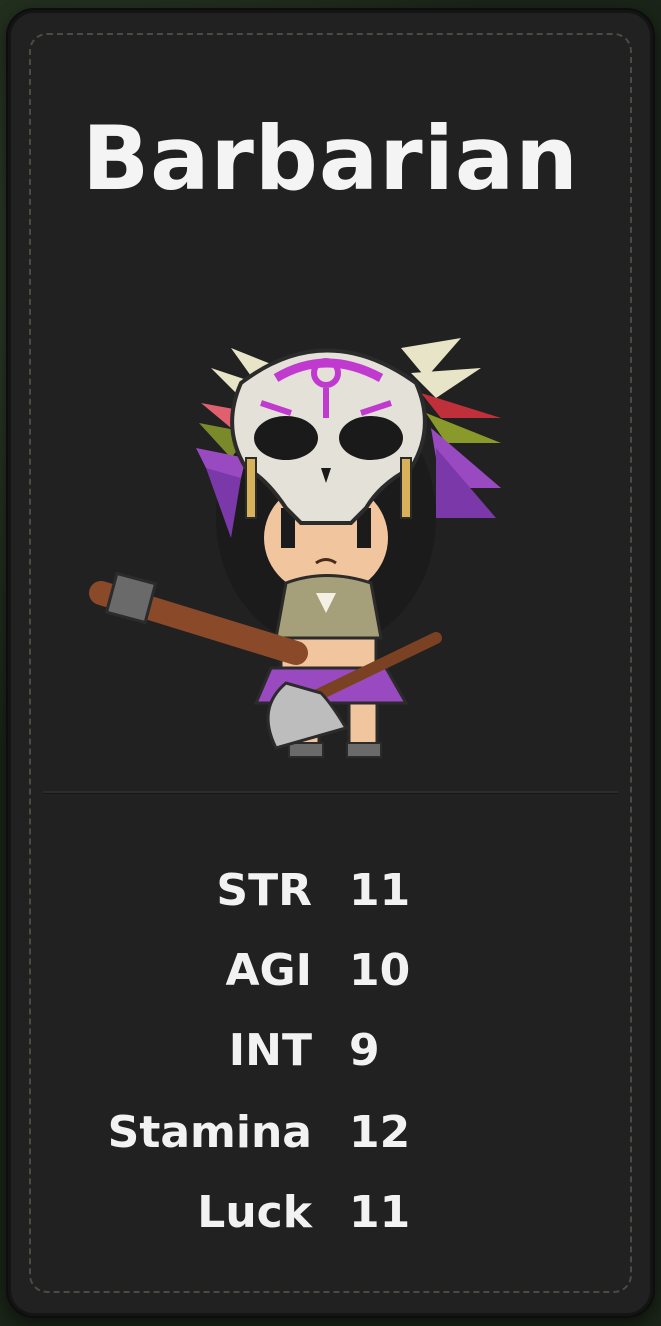 Image resolution: width=661 pixels, height=1326 pixels. I want to click on stat-value: 9, so click(364, 1050).